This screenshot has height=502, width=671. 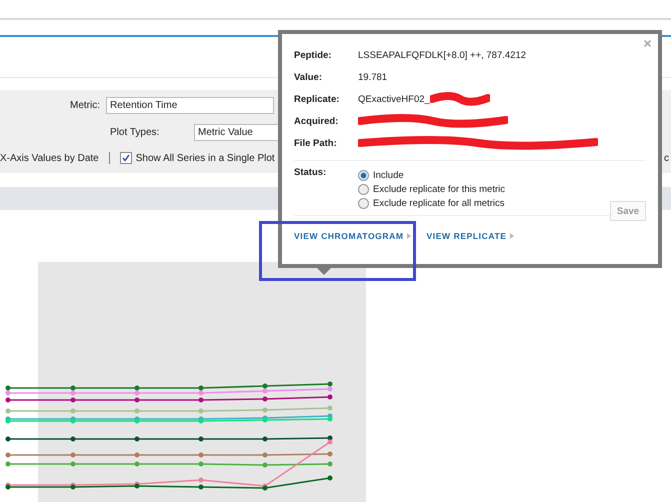 What do you see at coordinates (666, 158) in the screenshot?
I see `option-label: c` at bounding box center [666, 158].